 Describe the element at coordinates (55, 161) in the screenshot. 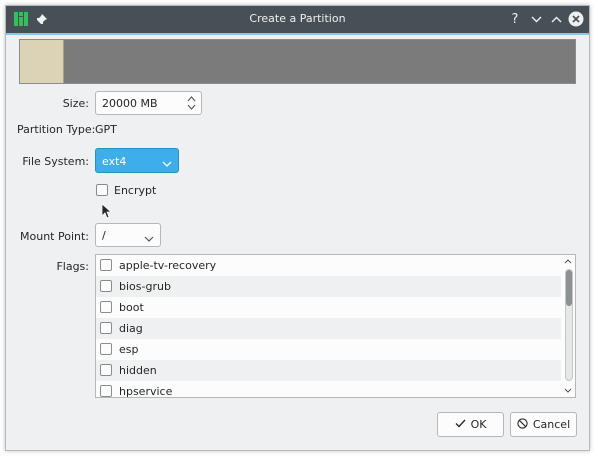

I see `filesystem-label: File System:` at that location.